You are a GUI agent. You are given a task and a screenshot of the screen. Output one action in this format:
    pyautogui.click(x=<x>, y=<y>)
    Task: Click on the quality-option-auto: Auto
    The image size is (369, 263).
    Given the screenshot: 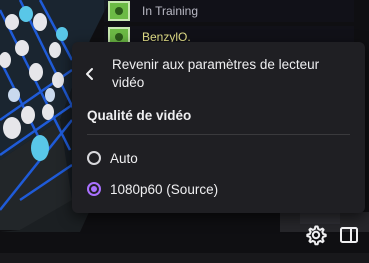 What is the action you would take?
    pyautogui.click(x=112, y=158)
    